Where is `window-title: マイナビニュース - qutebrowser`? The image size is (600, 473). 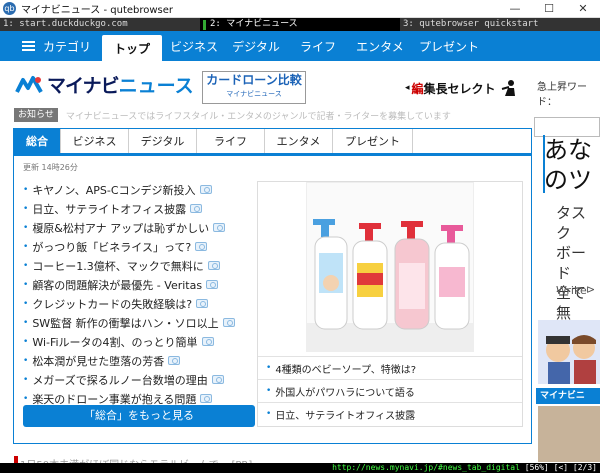 window-title: マイナビニュース - qutebrowser is located at coordinates (97, 10).